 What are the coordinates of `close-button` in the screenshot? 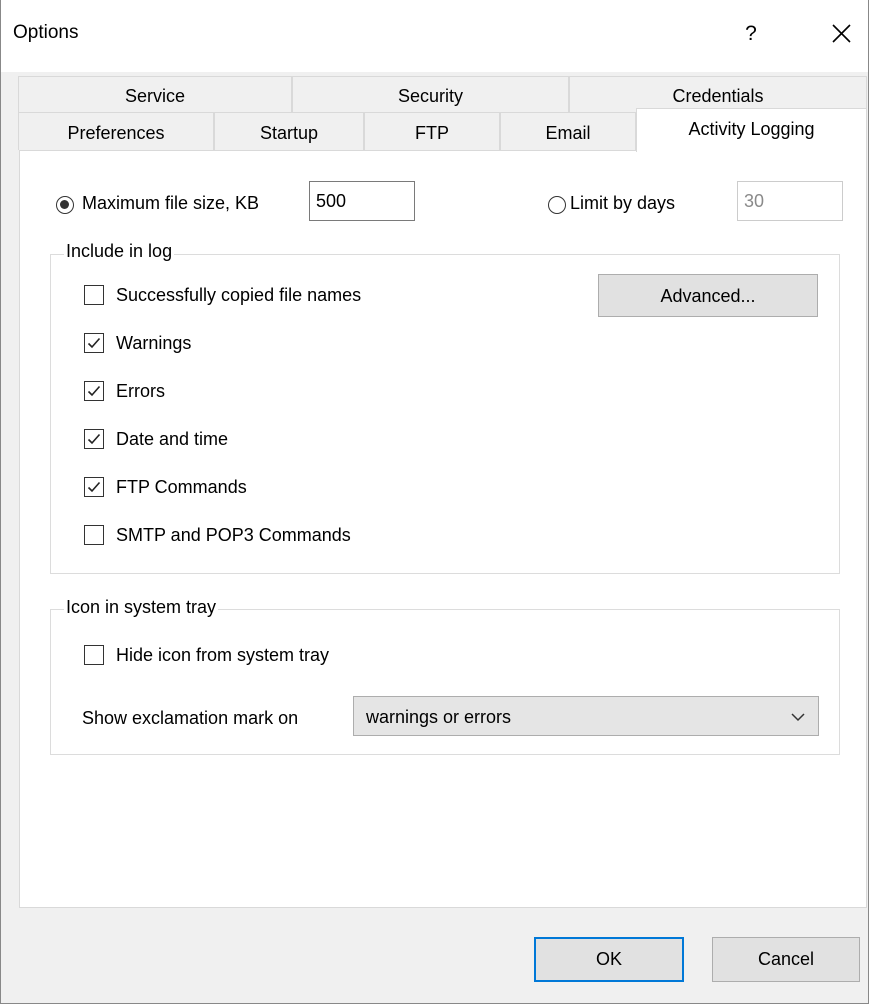 It's located at (841, 34).